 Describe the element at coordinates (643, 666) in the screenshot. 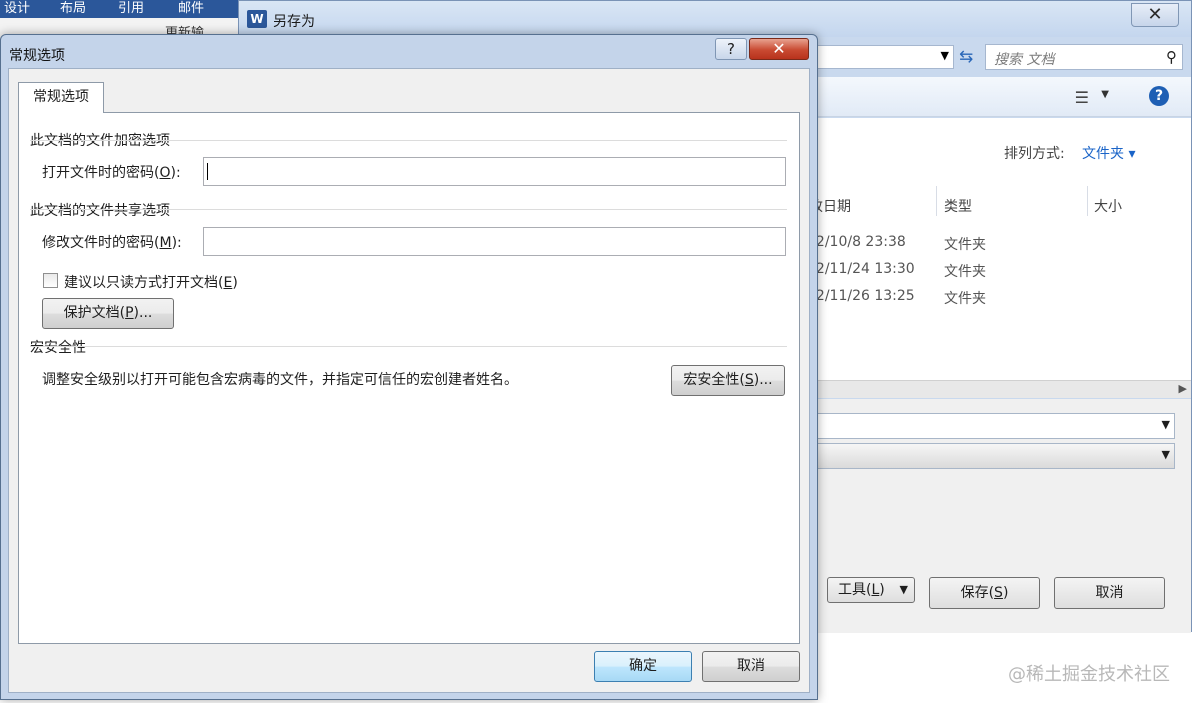

I see `ok-button: 确定` at that location.